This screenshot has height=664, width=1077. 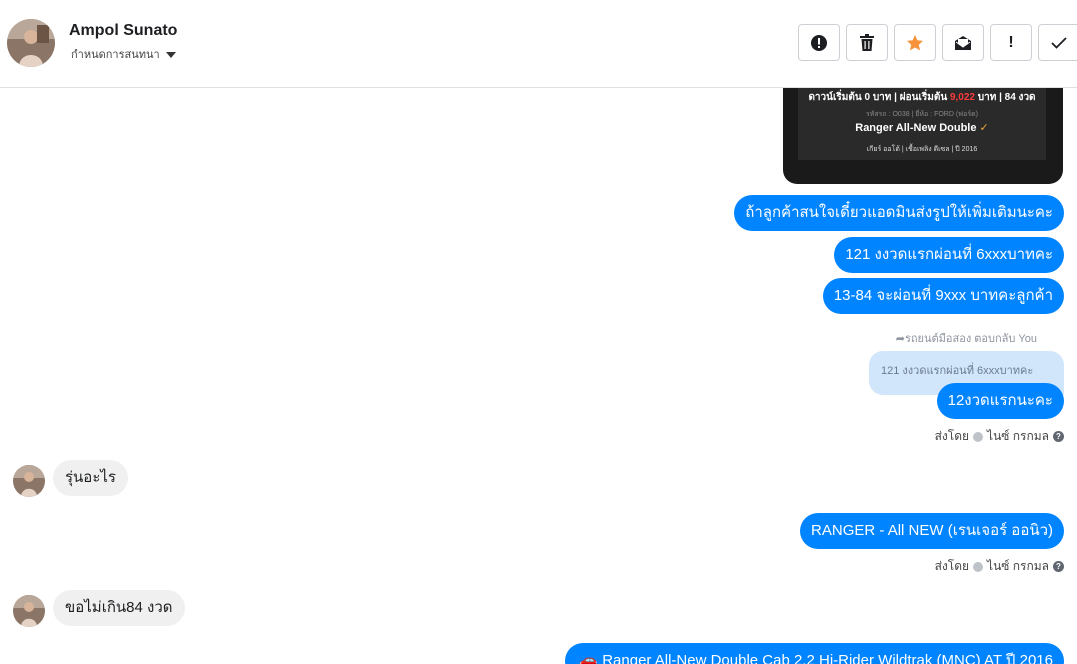 I want to click on contact-avatar, so click(x=31, y=43).